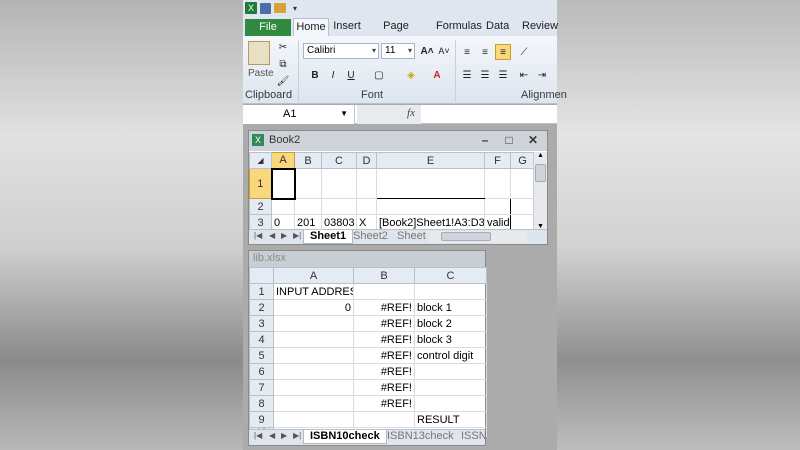  What do you see at coordinates (524, 75) in the screenshot?
I see `decrease-indent-icon: ⇤` at bounding box center [524, 75].